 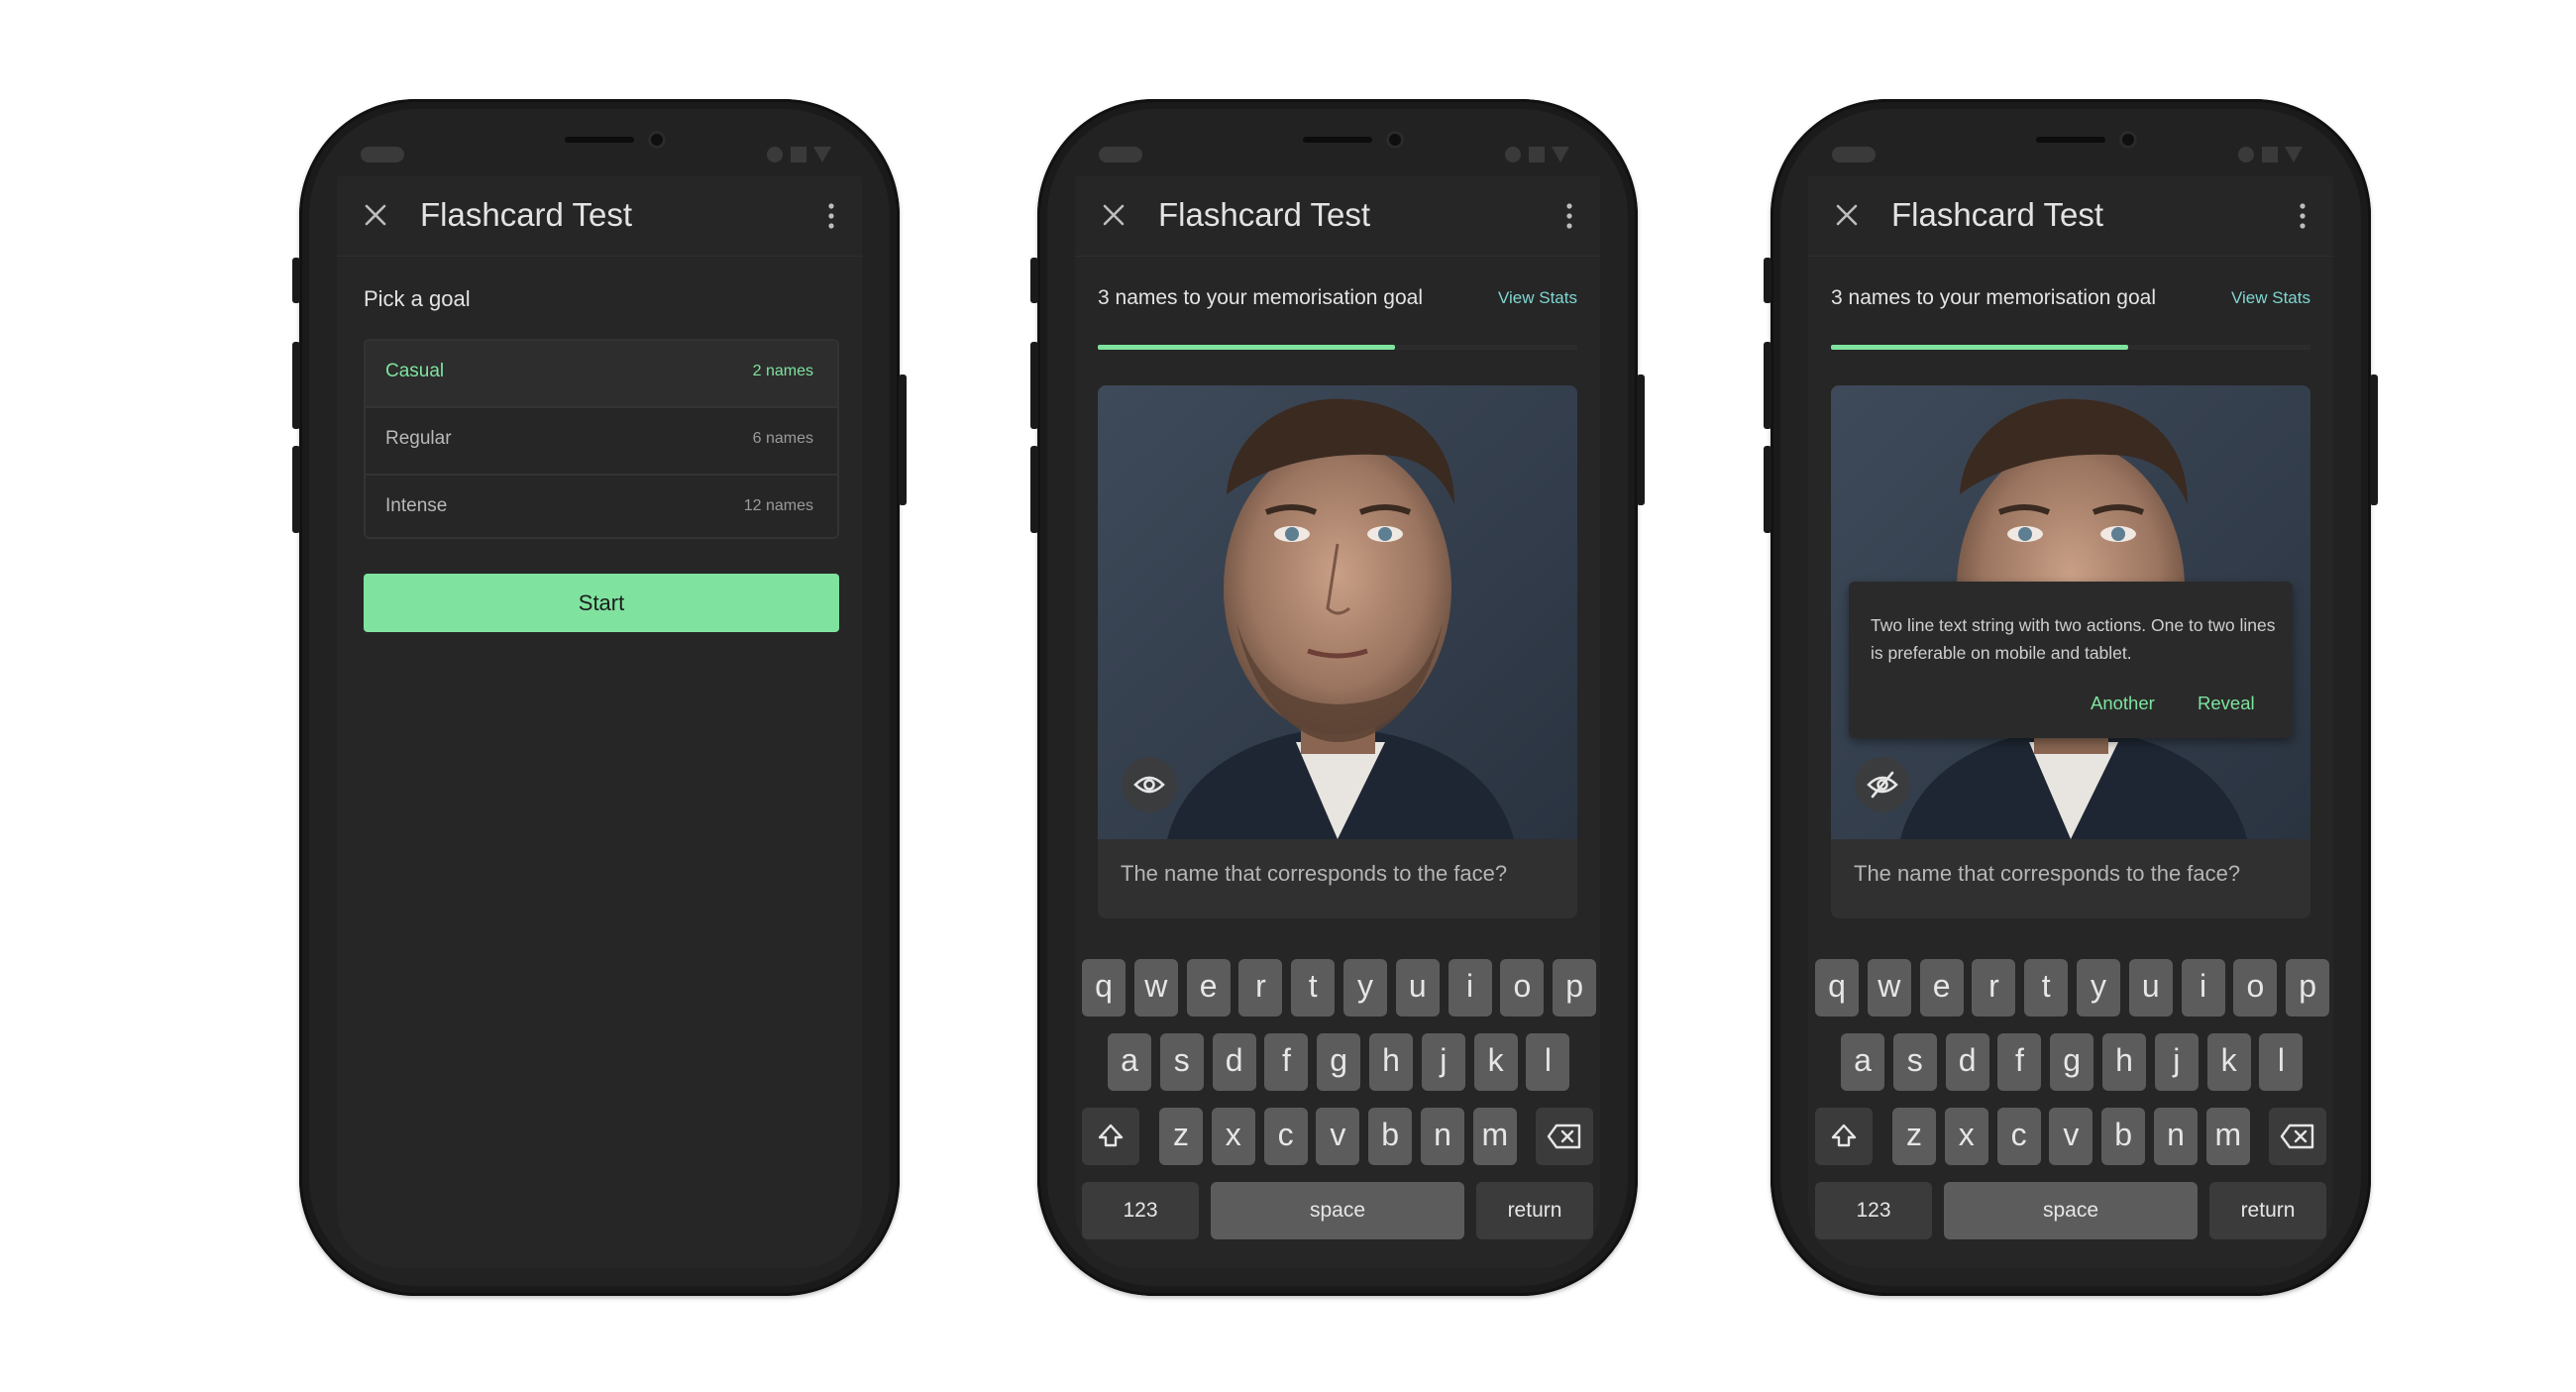 I want to click on goal-option-intense: Intense 12 names, so click(x=601, y=507).